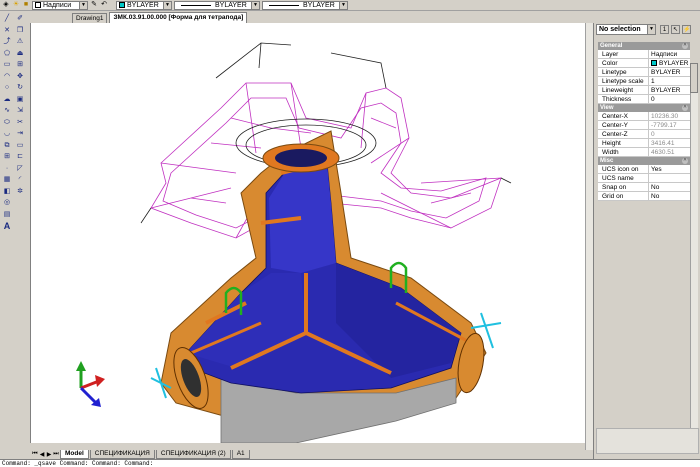 Image resolution: width=700 pixels, height=467 pixels. What do you see at coordinates (20, 134) in the screenshot?
I see `extend-icon: ⇥` at bounding box center [20, 134].